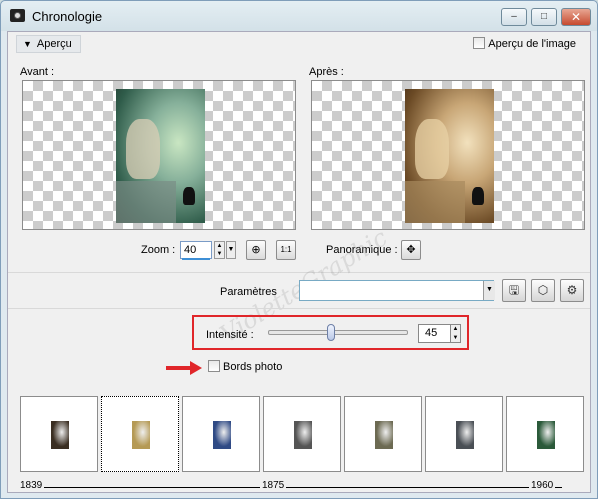  What do you see at coordinates (396, 290) in the screenshot?
I see `params-select` at bounding box center [396, 290].